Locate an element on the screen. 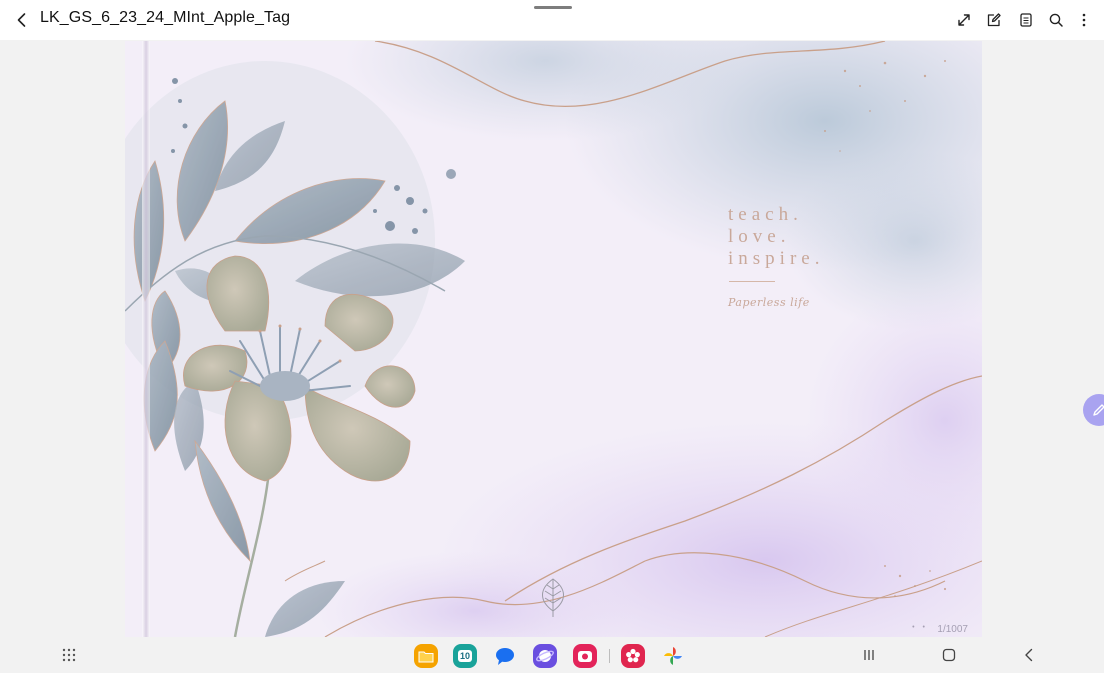 Image resolution: width=1104 pixels, height=673 pixels. my-files-app is located at coordinates (426, 656).